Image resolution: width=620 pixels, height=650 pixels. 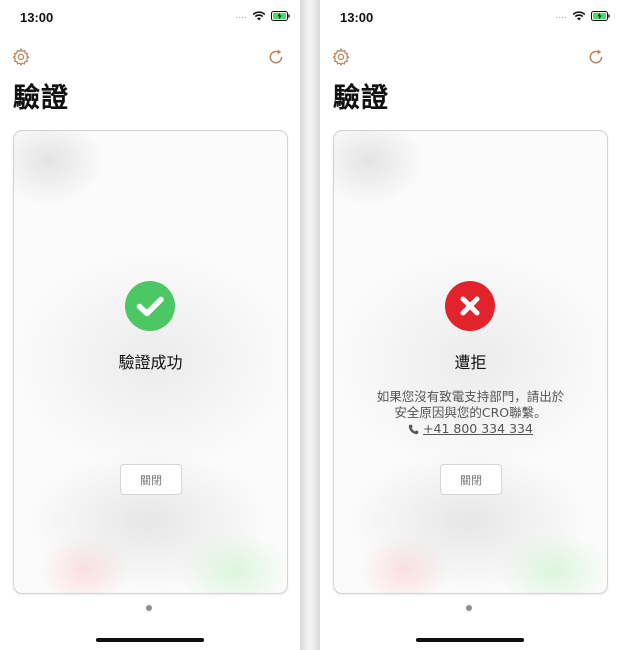 I want to click on result-label: 驗證成功, so click(x=150, y=362).